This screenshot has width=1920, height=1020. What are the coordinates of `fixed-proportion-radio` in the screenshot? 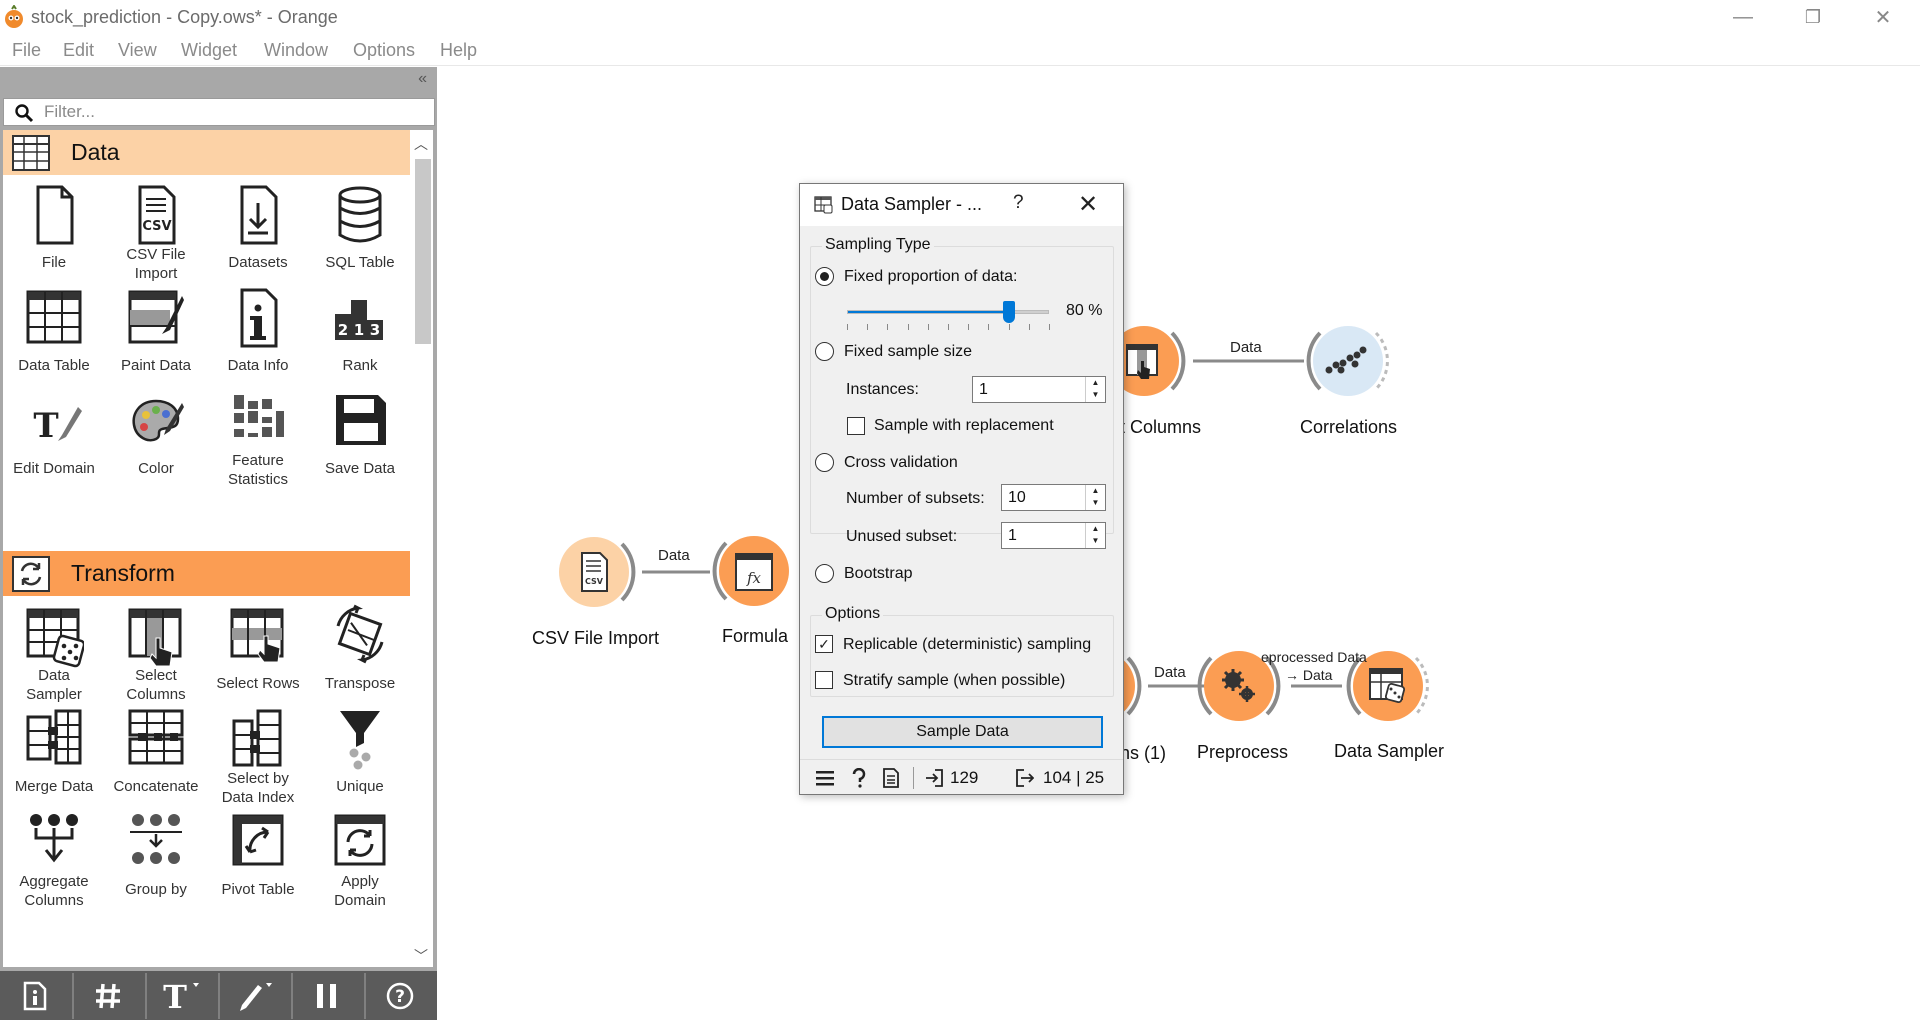 It's located at (824, 276).